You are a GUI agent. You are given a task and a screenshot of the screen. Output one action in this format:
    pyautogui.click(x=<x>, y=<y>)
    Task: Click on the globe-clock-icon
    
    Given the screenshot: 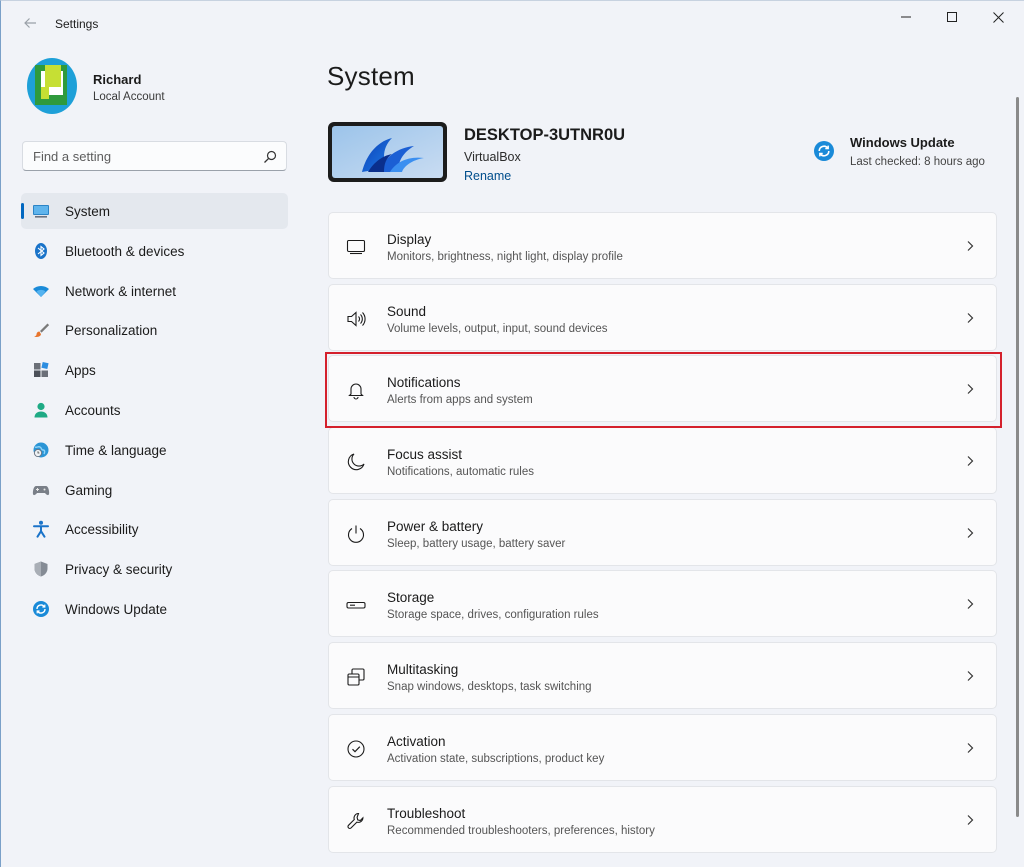 What is the action you would take?
    pyautogui.click(x=41, y=450)
    